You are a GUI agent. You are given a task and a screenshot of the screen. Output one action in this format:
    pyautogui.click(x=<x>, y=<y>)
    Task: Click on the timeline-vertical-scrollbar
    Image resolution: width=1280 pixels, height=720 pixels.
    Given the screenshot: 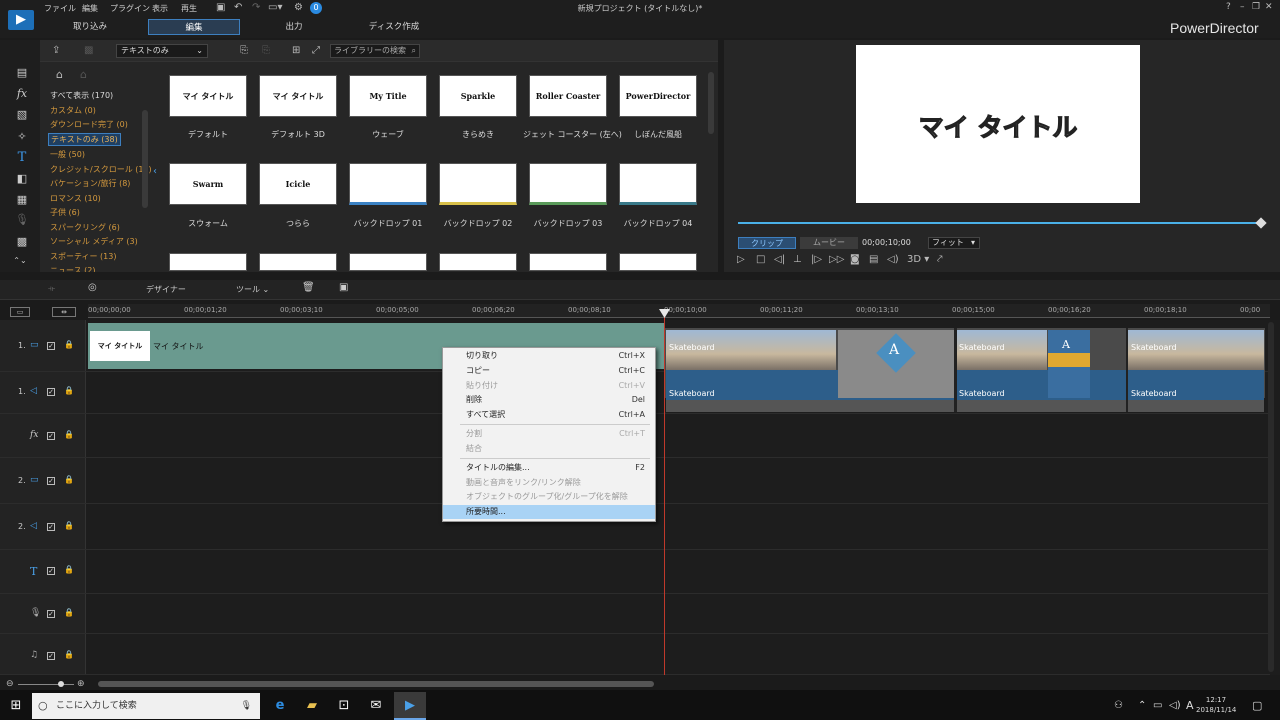 What is the action you would take?
    pyautogui.click(x=1271, y=497)
    